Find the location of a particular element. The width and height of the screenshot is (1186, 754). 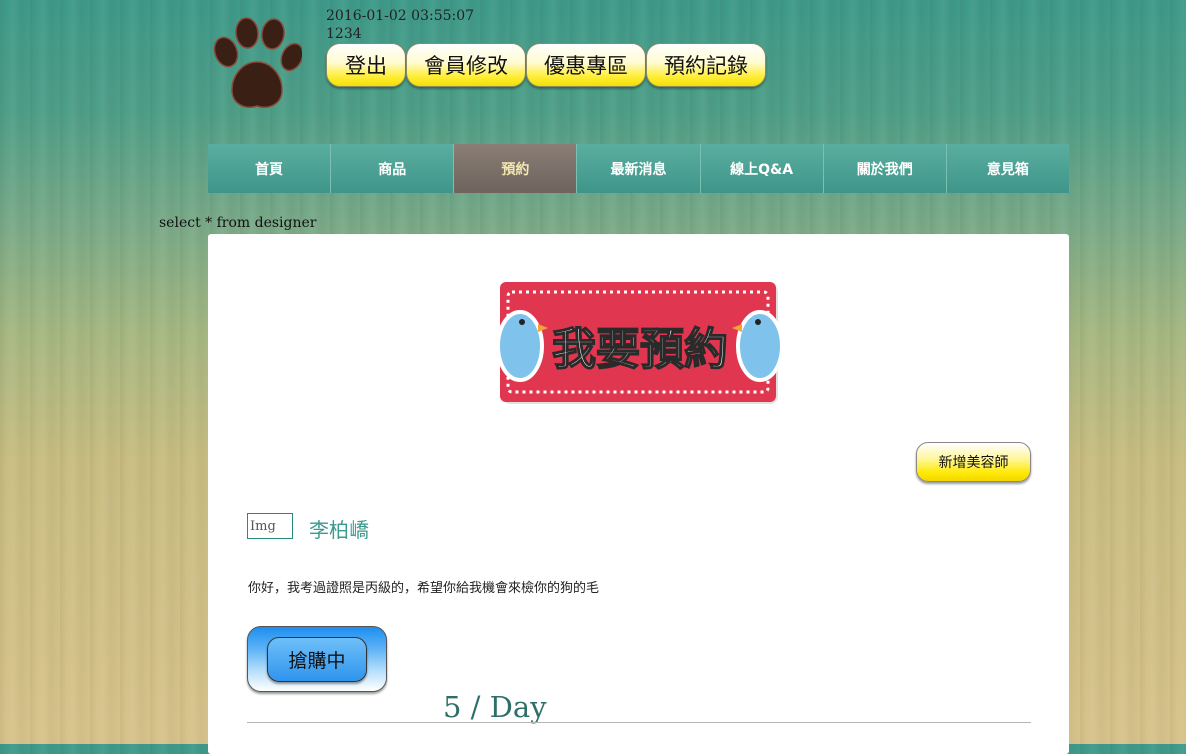

logout-button: 登出 is located at coordinates (366, 65).